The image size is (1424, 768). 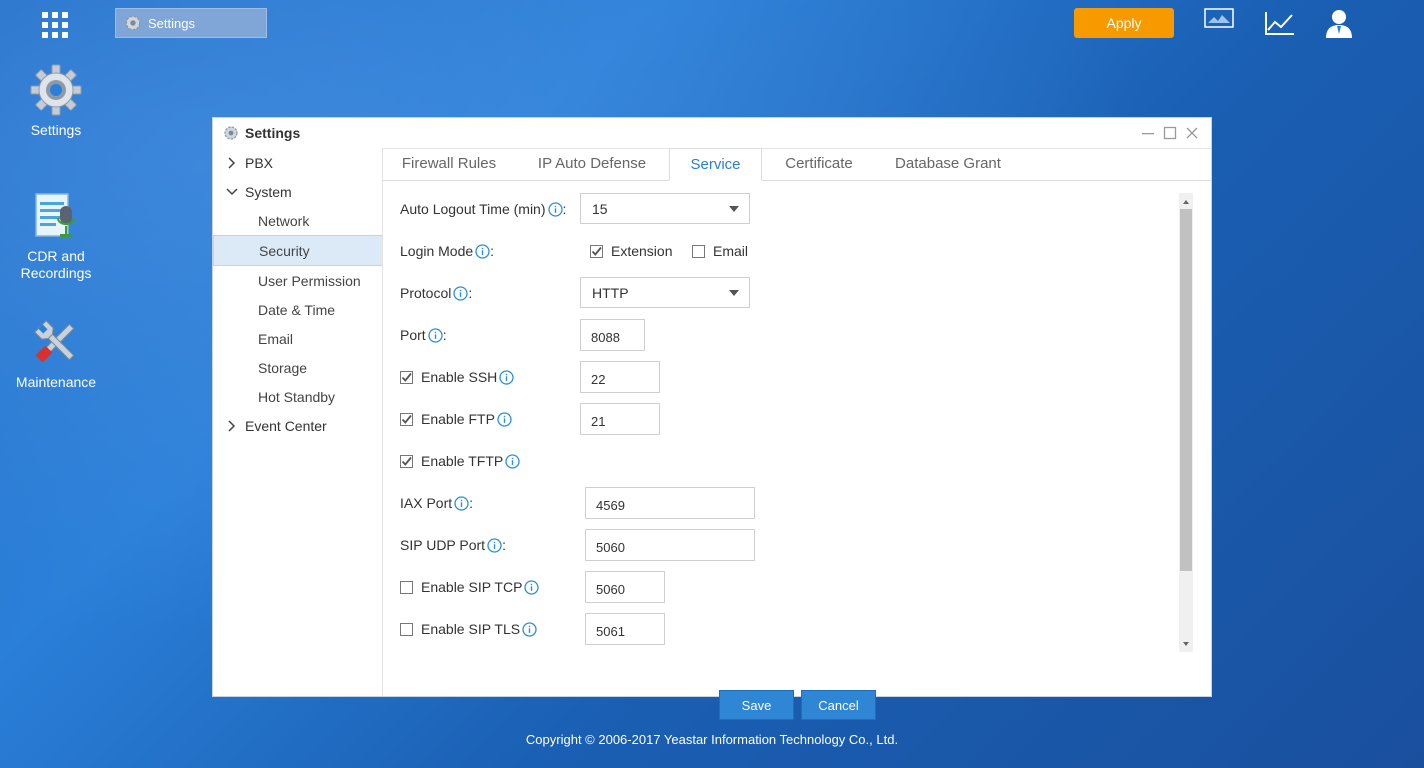 What do you see at coordinates (670, 545) in the screenshot?
I see `sip-udp-port-input` at bounding box center [670, 545].